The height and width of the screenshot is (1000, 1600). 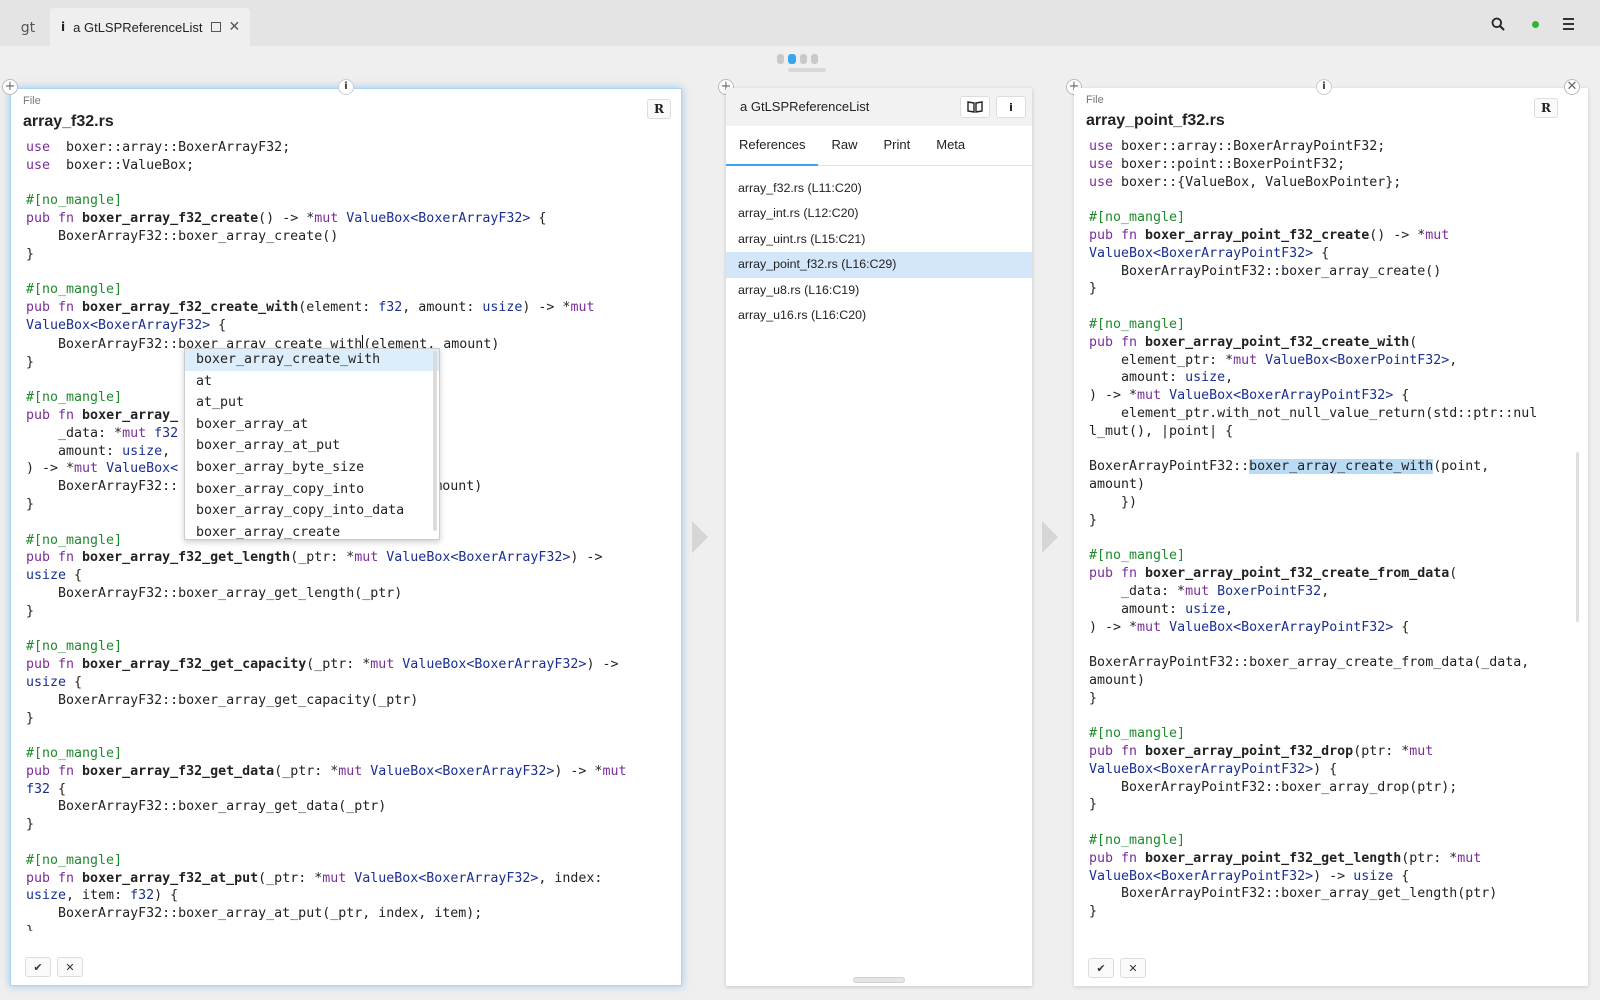 What do you see at coordinates (234, 27) in the screenshot?
I see `close-tab-icon: ✕` at bounding box center [234, 27].